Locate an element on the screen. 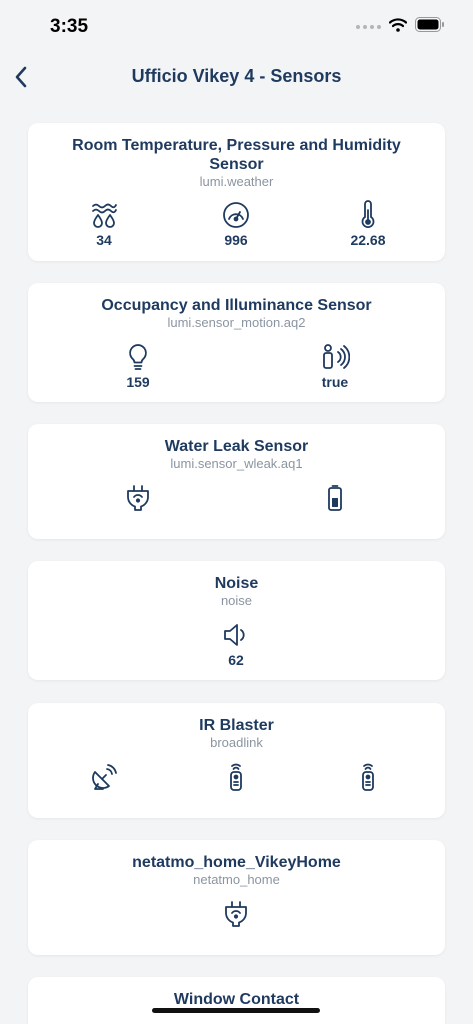  card-subtitle: broadlink is located at coordinates (236, 742).